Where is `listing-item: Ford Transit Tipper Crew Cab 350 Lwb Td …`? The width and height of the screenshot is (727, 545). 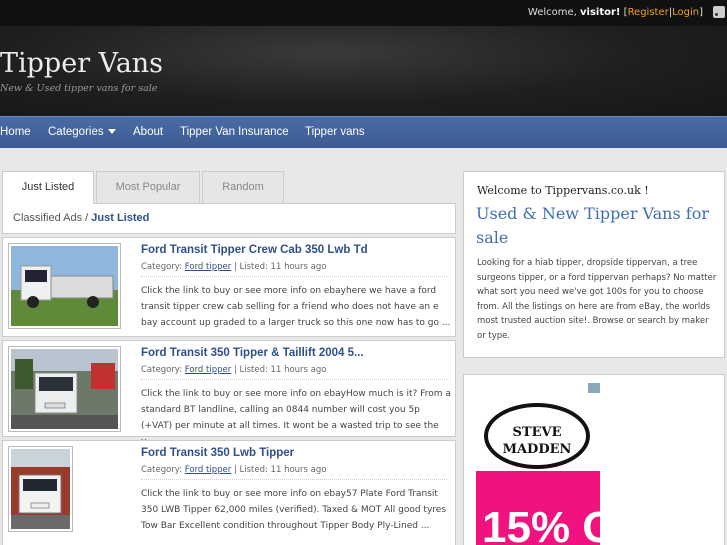 listing-item: Ford Transit Tipper Crew Cab 350 Lwb Td … is located at coordinates (229, 287).